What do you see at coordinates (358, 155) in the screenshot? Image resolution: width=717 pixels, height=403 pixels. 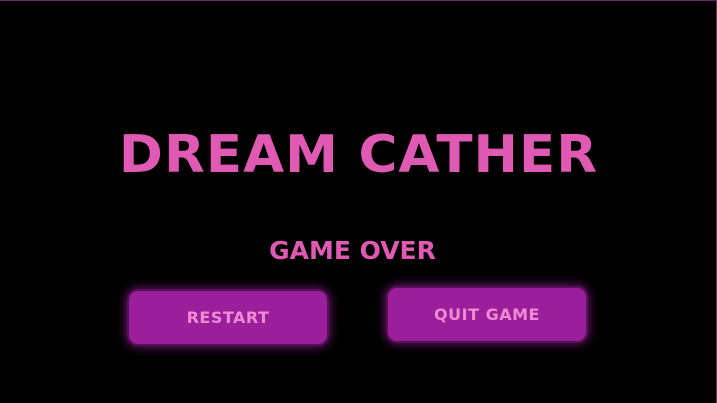 I see `game-title: DREAM CATHER` at bounding box center [358, 155].